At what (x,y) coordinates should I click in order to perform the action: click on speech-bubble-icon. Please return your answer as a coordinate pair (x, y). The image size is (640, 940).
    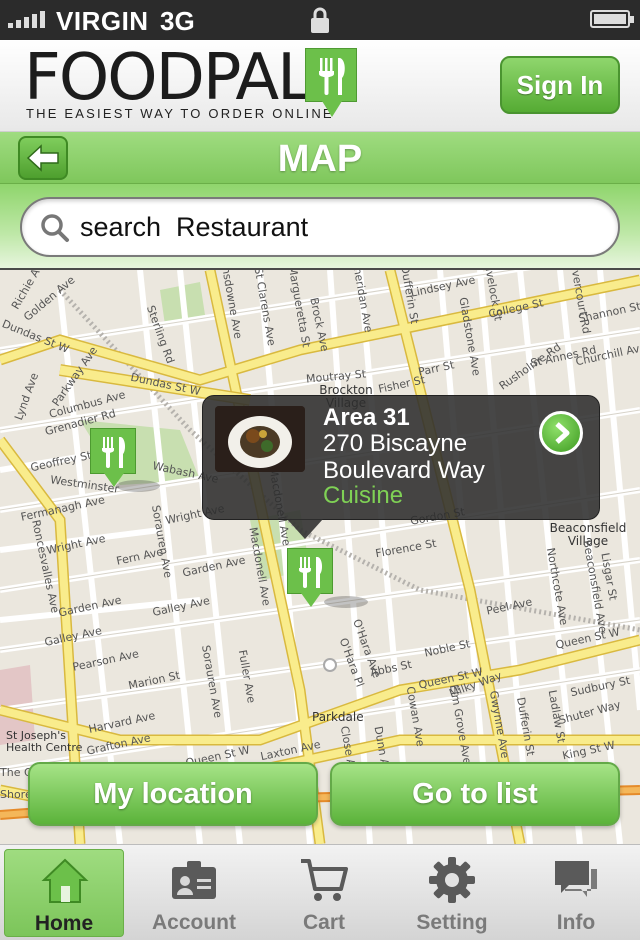
    Looking at the image, I should click on (576, 879).